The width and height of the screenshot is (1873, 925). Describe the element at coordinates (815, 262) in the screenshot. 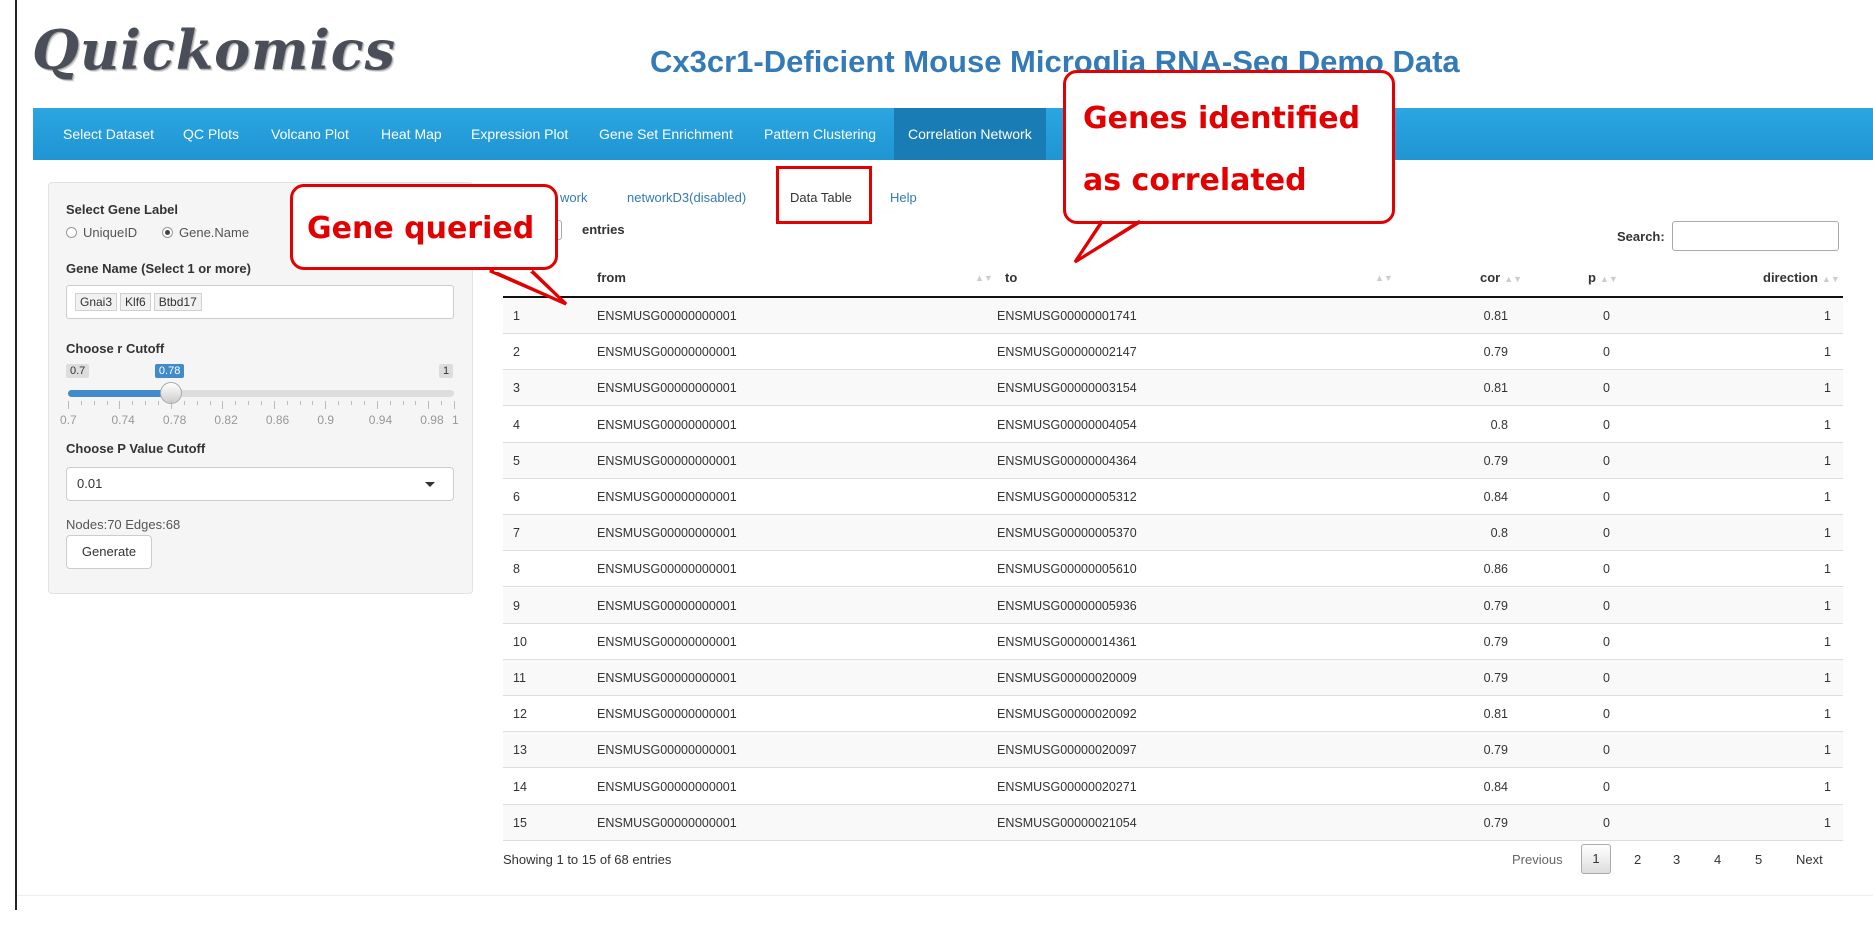

I see `callout-pointer-overlay` at that location.